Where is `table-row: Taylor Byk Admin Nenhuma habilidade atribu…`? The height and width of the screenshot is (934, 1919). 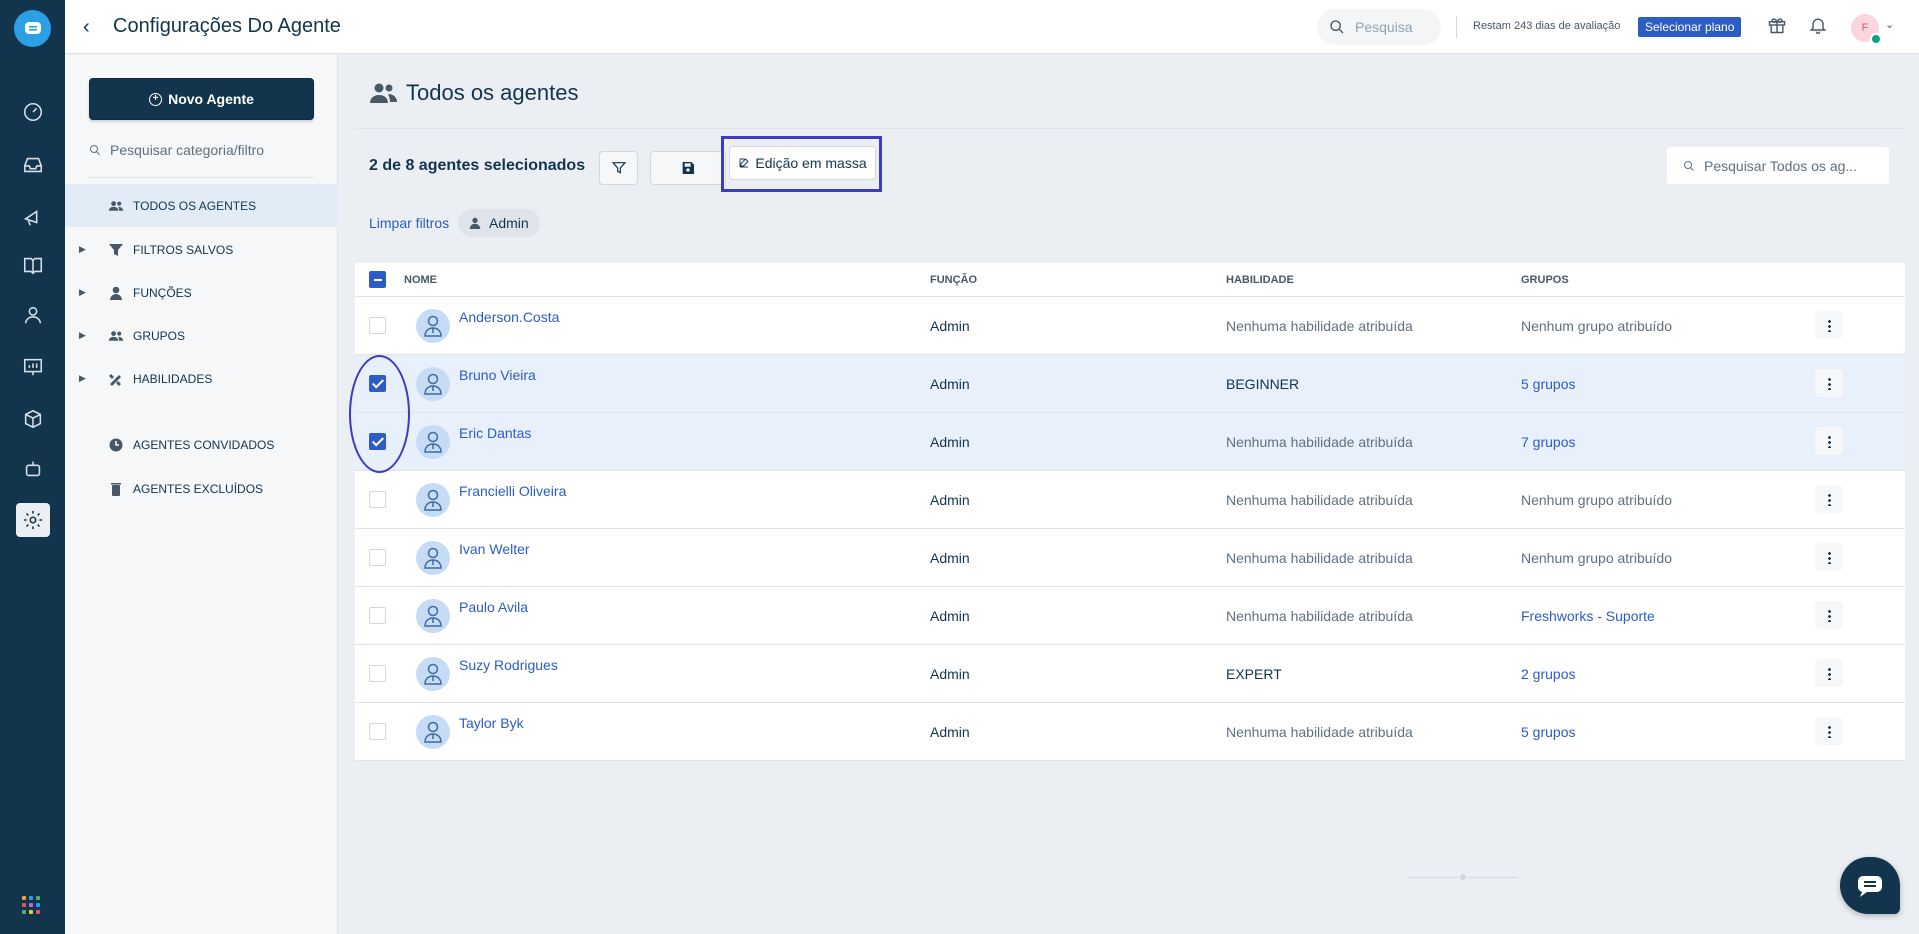 table-row: Taylor Byk Admin Nenhuma habilidade atribu… is located at coordinates (1130, 732).